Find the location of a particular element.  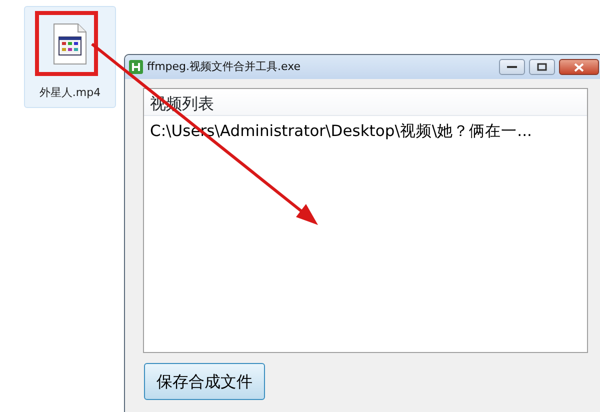

save-button: 保存合成文件 is located at coordinates (204, 381).